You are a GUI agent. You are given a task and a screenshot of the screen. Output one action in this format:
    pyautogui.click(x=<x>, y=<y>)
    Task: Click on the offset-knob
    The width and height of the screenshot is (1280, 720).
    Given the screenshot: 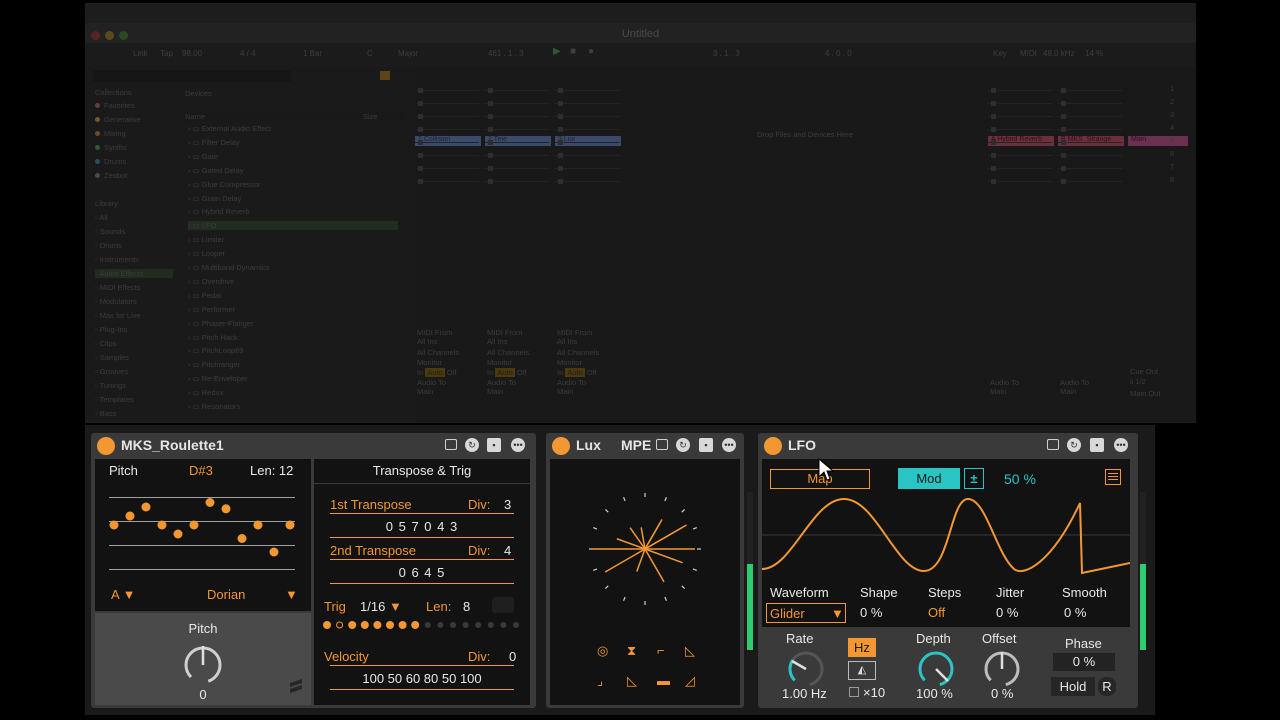 What is the action you would take?
    pyautogui.click(x=1002, y=667)
    